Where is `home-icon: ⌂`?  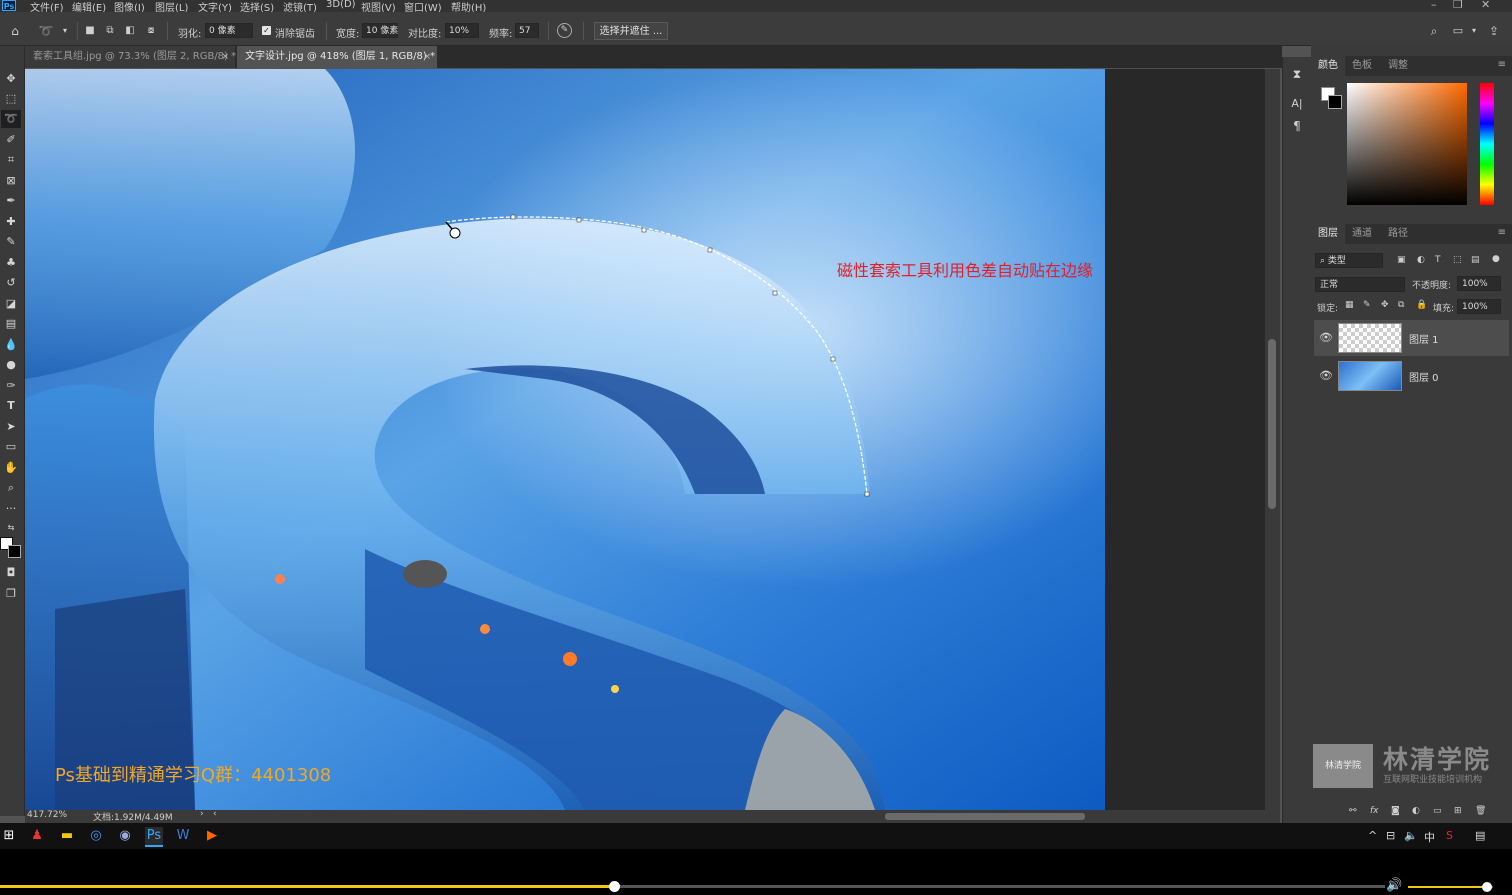 home-icon: ⌂ is located at coordinates (15, 31).